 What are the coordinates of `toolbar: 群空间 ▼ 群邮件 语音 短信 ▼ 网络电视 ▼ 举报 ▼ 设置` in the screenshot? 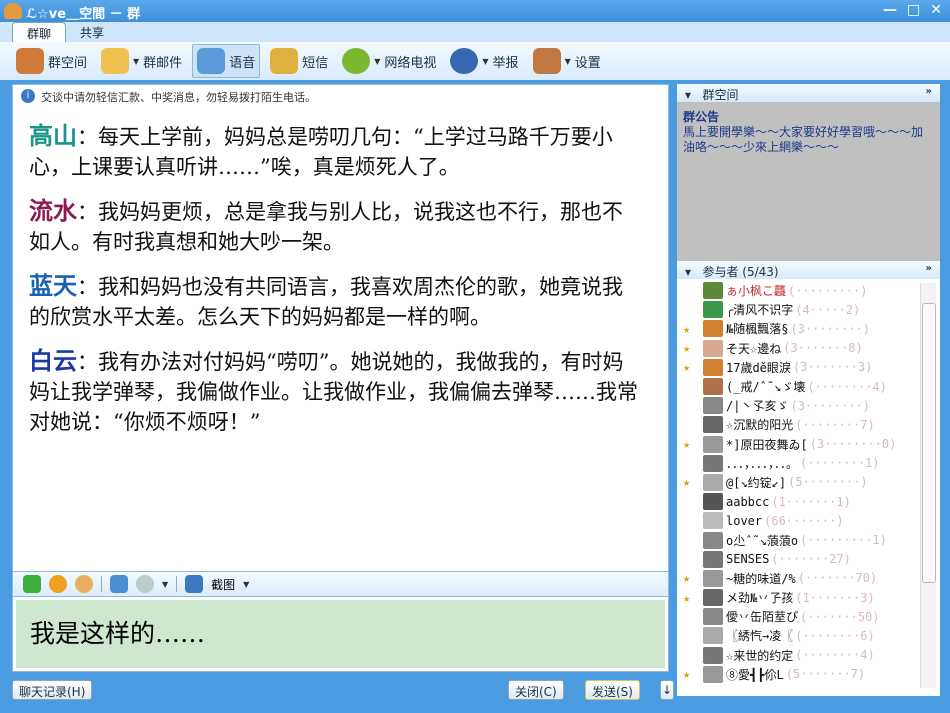 It's located at (475, 61).